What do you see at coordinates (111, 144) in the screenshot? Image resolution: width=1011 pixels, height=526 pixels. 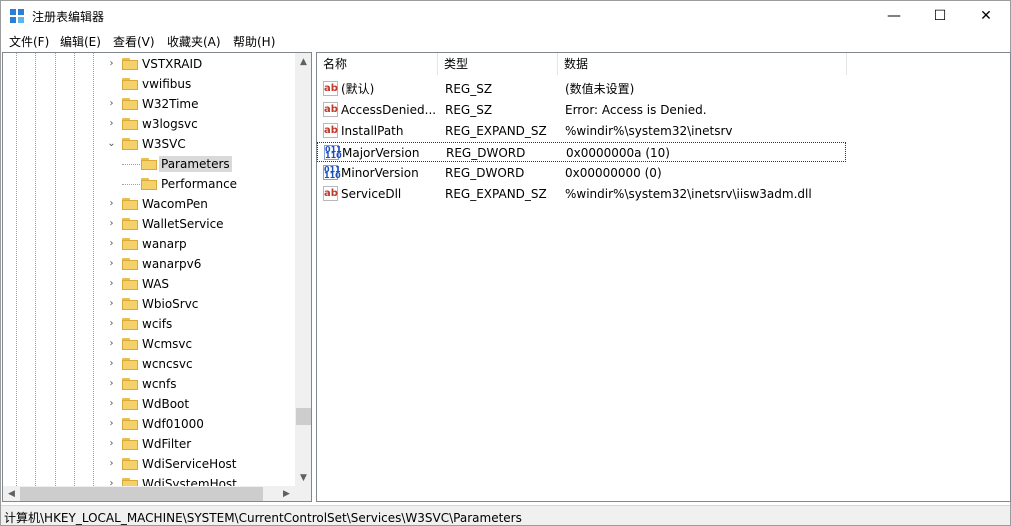 I see `chevron-down-icon: ⌄` at bounding box center [111, 144].